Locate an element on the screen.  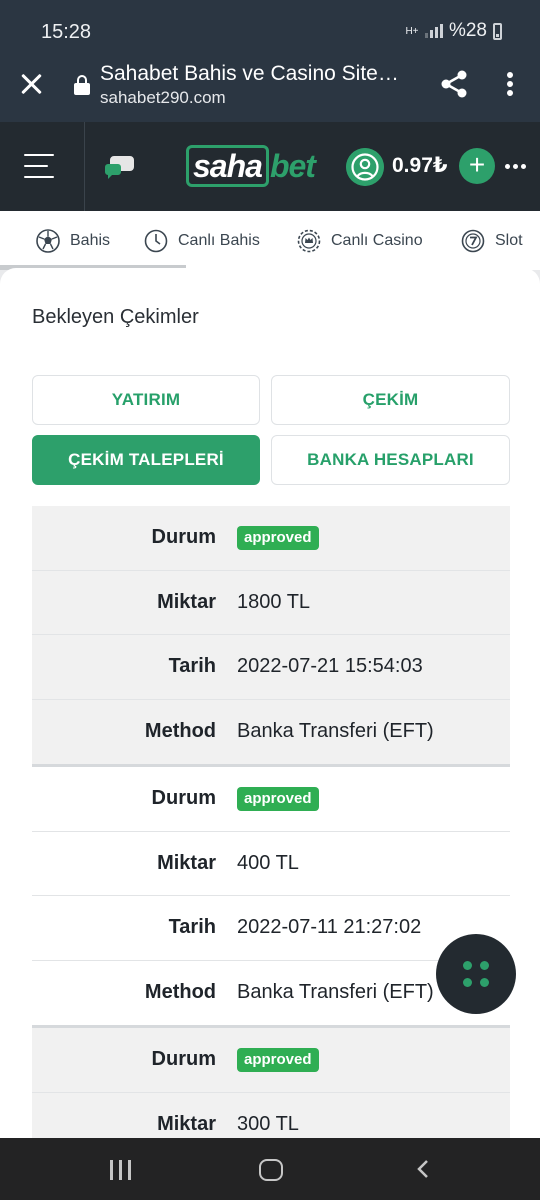
logo-text-green: bet is located at coordinates (292, 165).